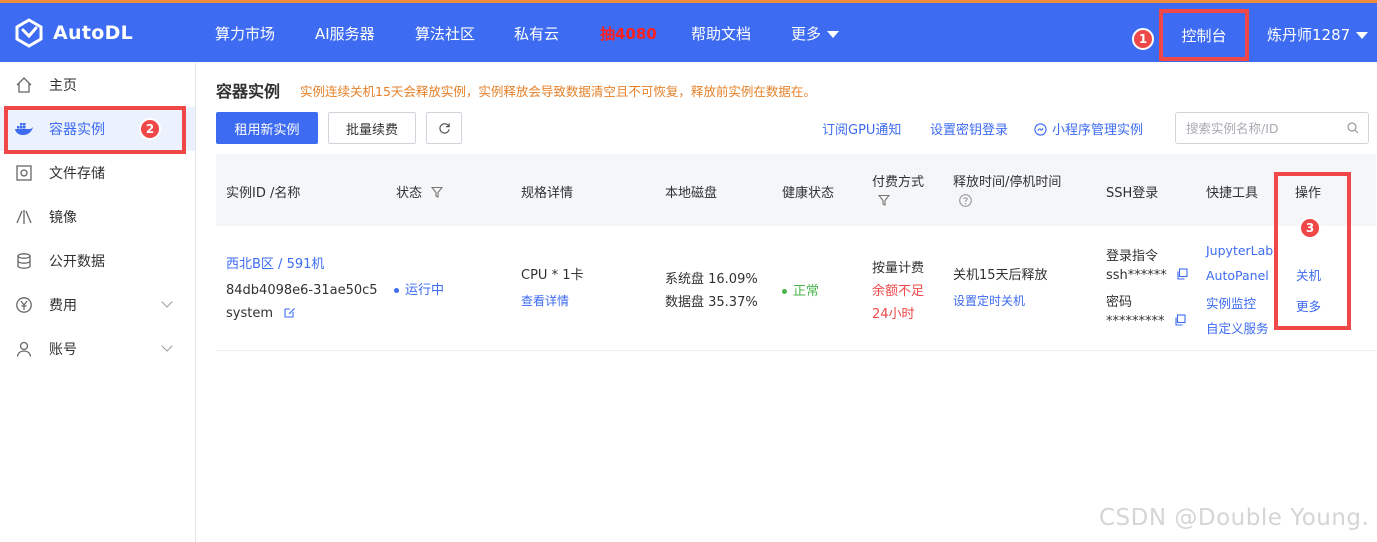 Image resolution: width=1377 pixels, height=542 pixels. I want to click on nav-private-cloud: 私有云, so click(536, 33).